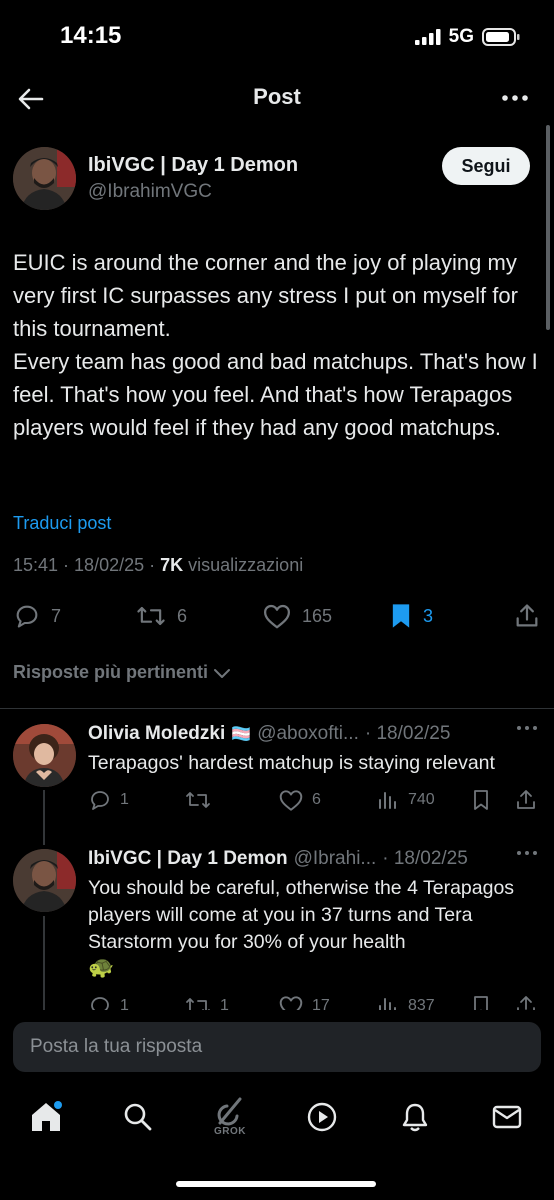  What do you see at coordinates (297, 616) in the screenshot?
I see `like-button: 165` at bounding box center [297, 616].